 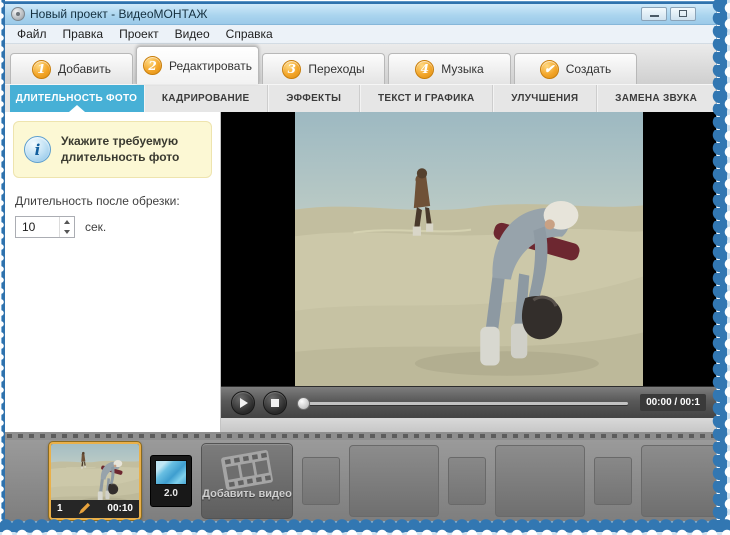 I want to click on maximize-icon, so click(x=683, y=13).